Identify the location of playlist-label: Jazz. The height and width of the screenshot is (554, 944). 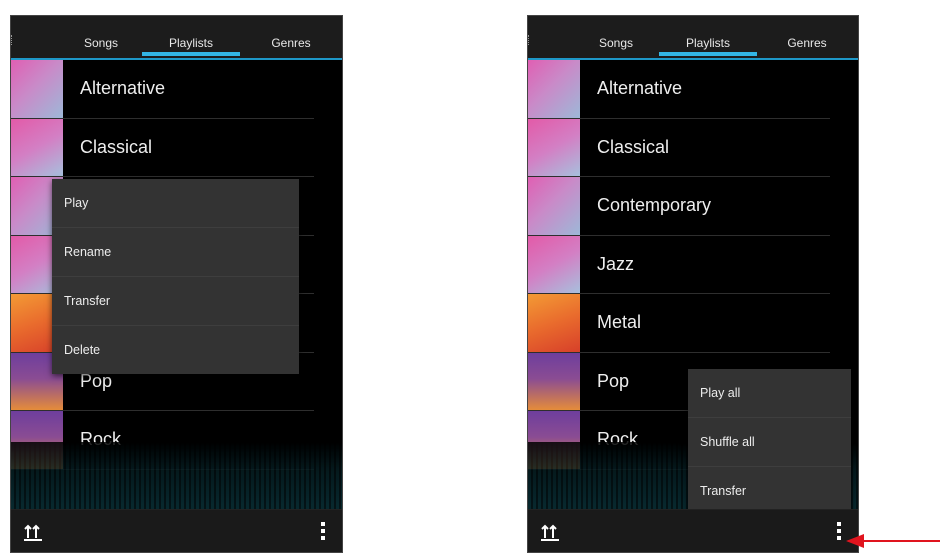
(616, 263).